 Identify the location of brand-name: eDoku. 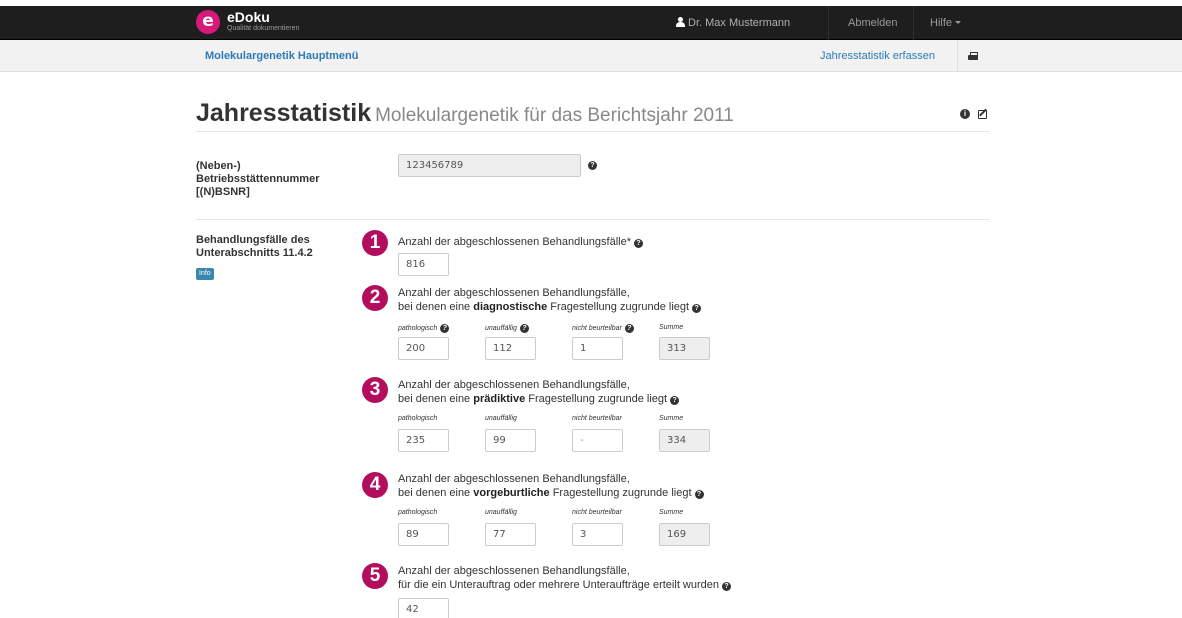
(248, 17).